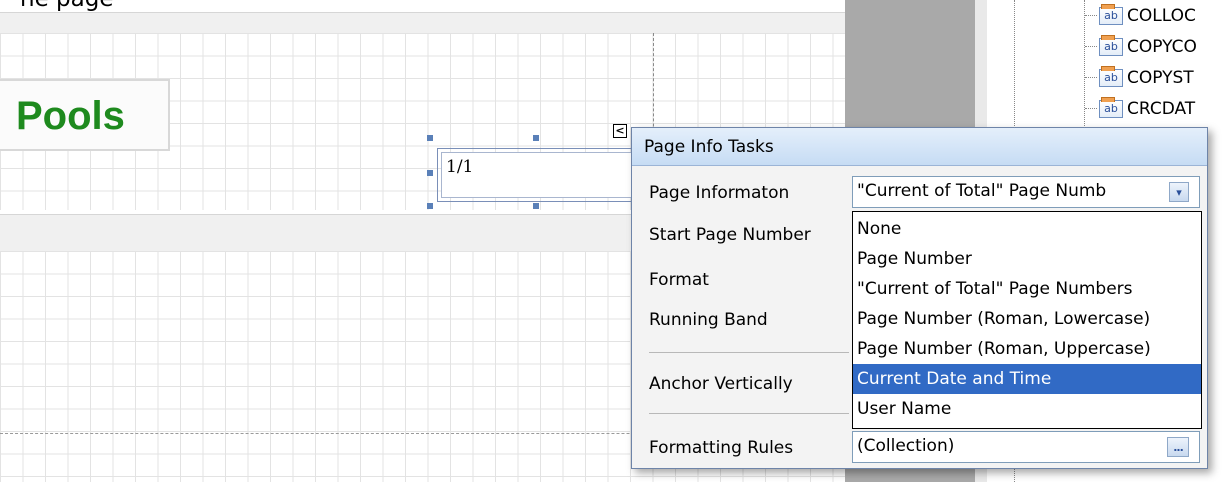 This screenshot has height=482, width=1222. Describe the element at coordinates (906, 446) in the screenshot. I see `formatting-rules-value: (Collection)` at that location.